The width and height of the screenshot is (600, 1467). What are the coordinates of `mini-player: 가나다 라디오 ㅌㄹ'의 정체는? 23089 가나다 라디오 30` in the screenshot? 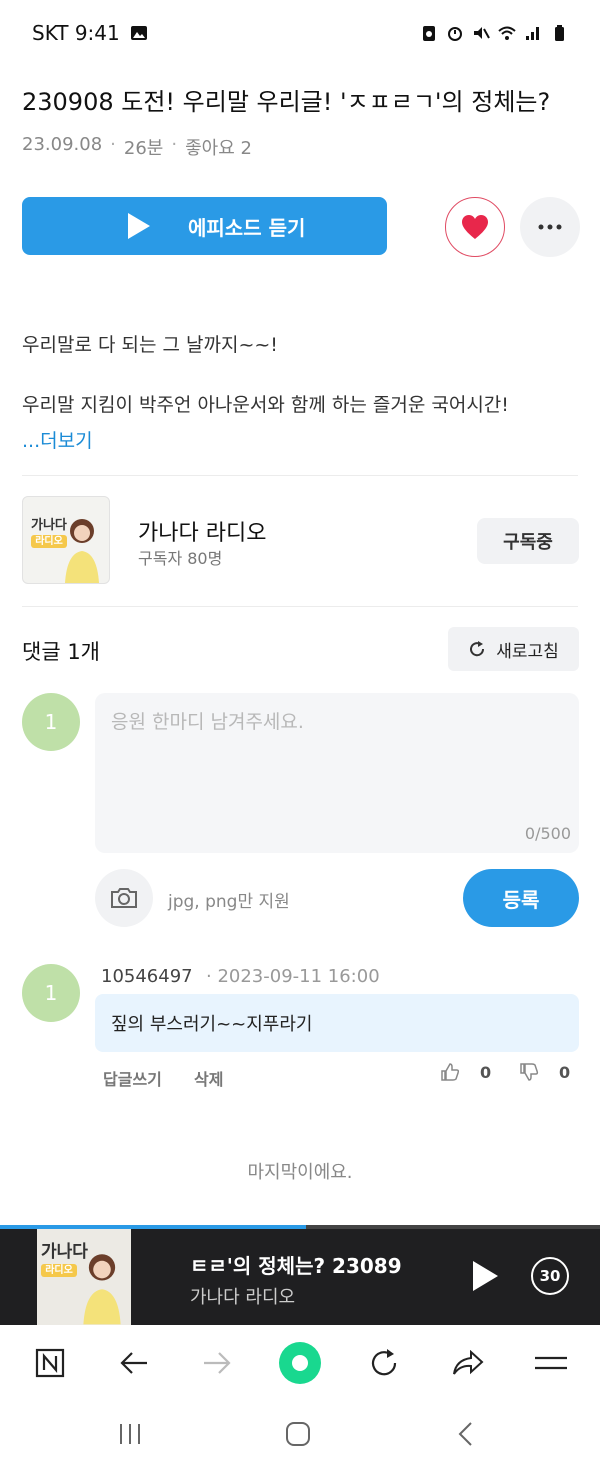 It's located at (300, 1275).